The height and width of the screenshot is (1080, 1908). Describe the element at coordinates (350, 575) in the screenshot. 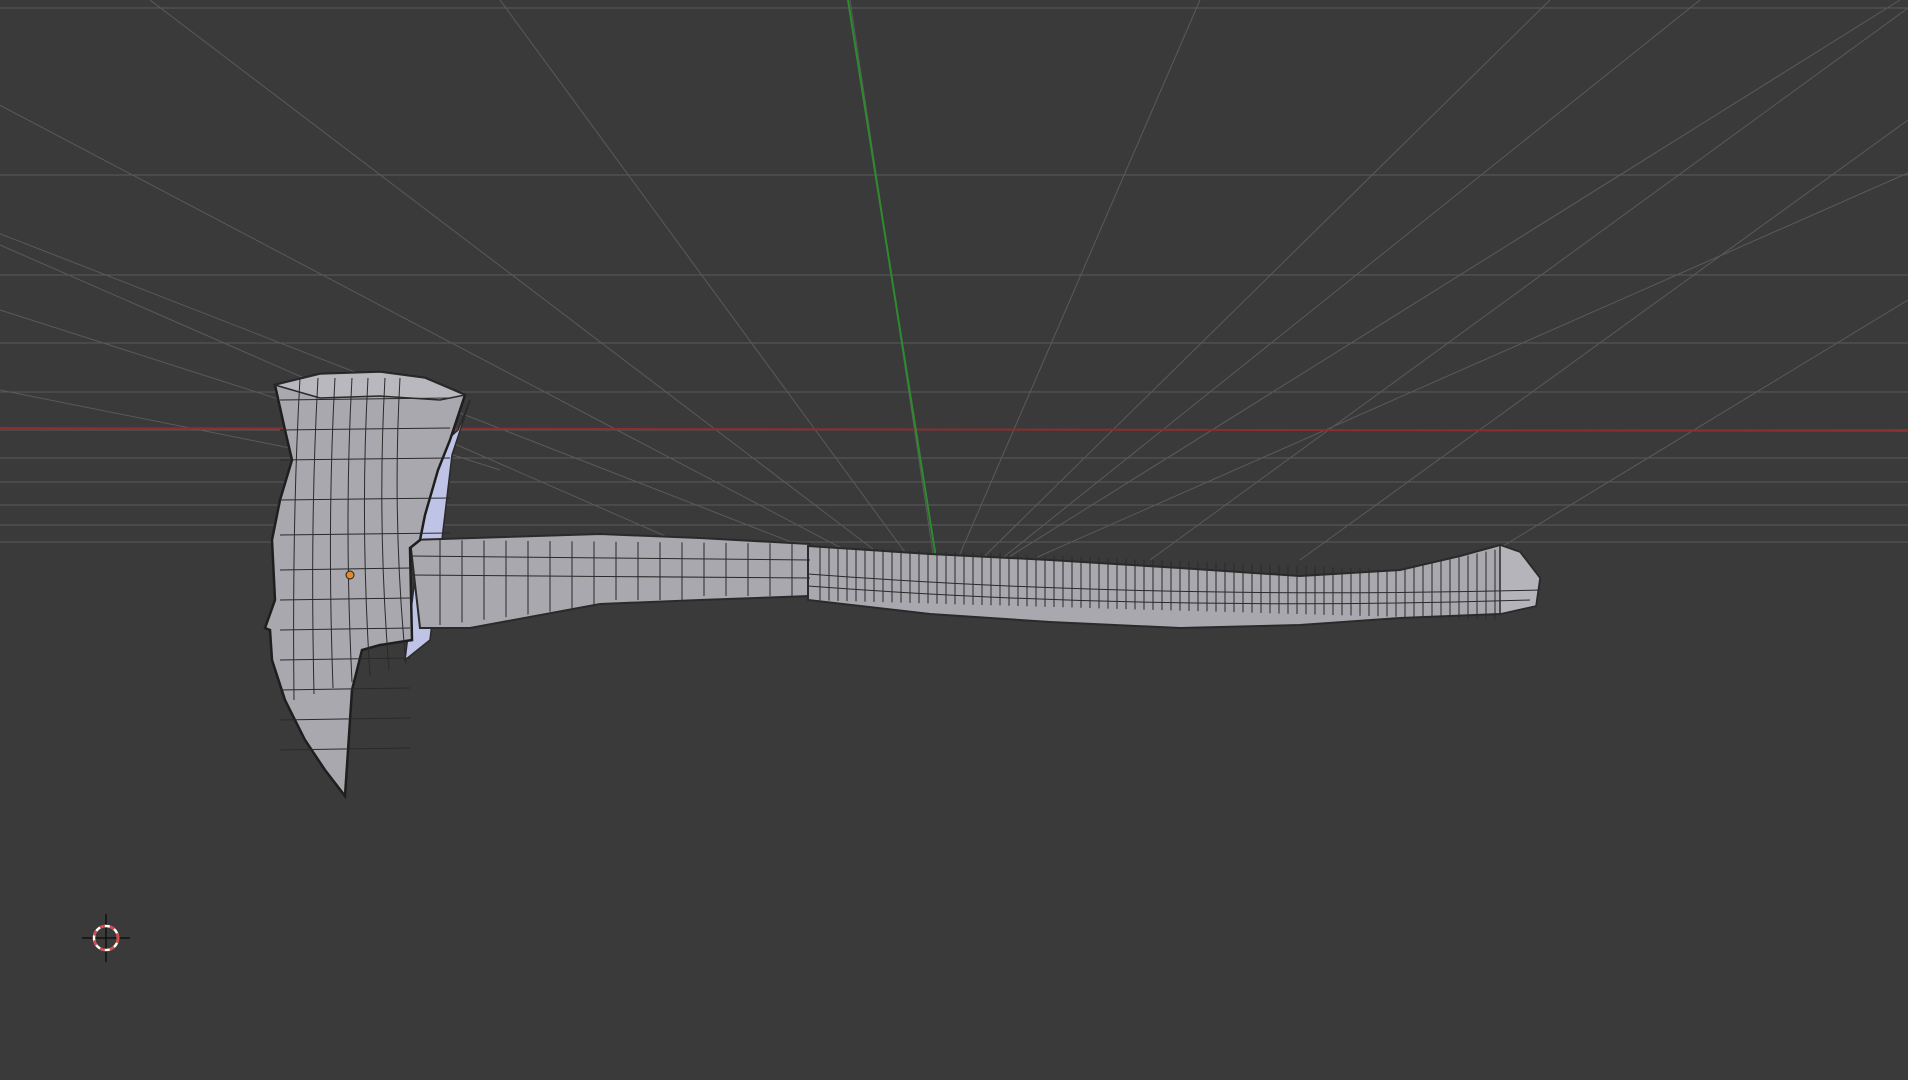

I see `object-origin` at that location.